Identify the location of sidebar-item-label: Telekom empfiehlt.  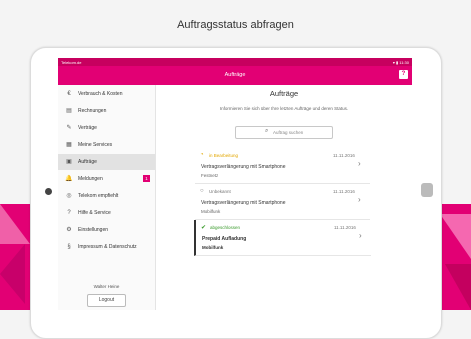
(98, 196).